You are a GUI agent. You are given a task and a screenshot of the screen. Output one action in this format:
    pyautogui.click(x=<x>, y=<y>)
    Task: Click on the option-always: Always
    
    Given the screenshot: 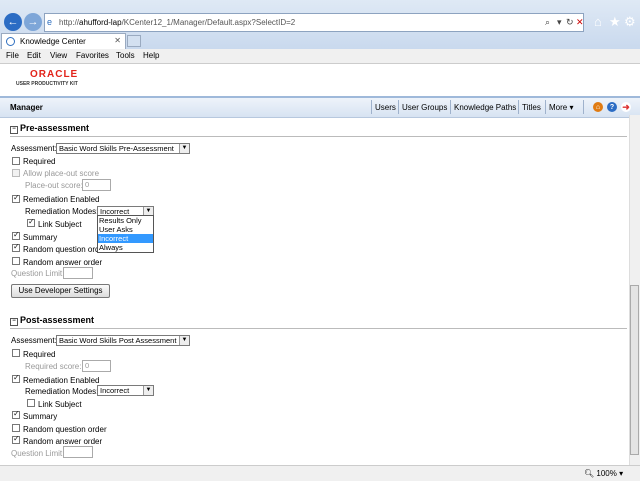 What is the action you would take?
    pyautogui.click(x=125, y=247)
    